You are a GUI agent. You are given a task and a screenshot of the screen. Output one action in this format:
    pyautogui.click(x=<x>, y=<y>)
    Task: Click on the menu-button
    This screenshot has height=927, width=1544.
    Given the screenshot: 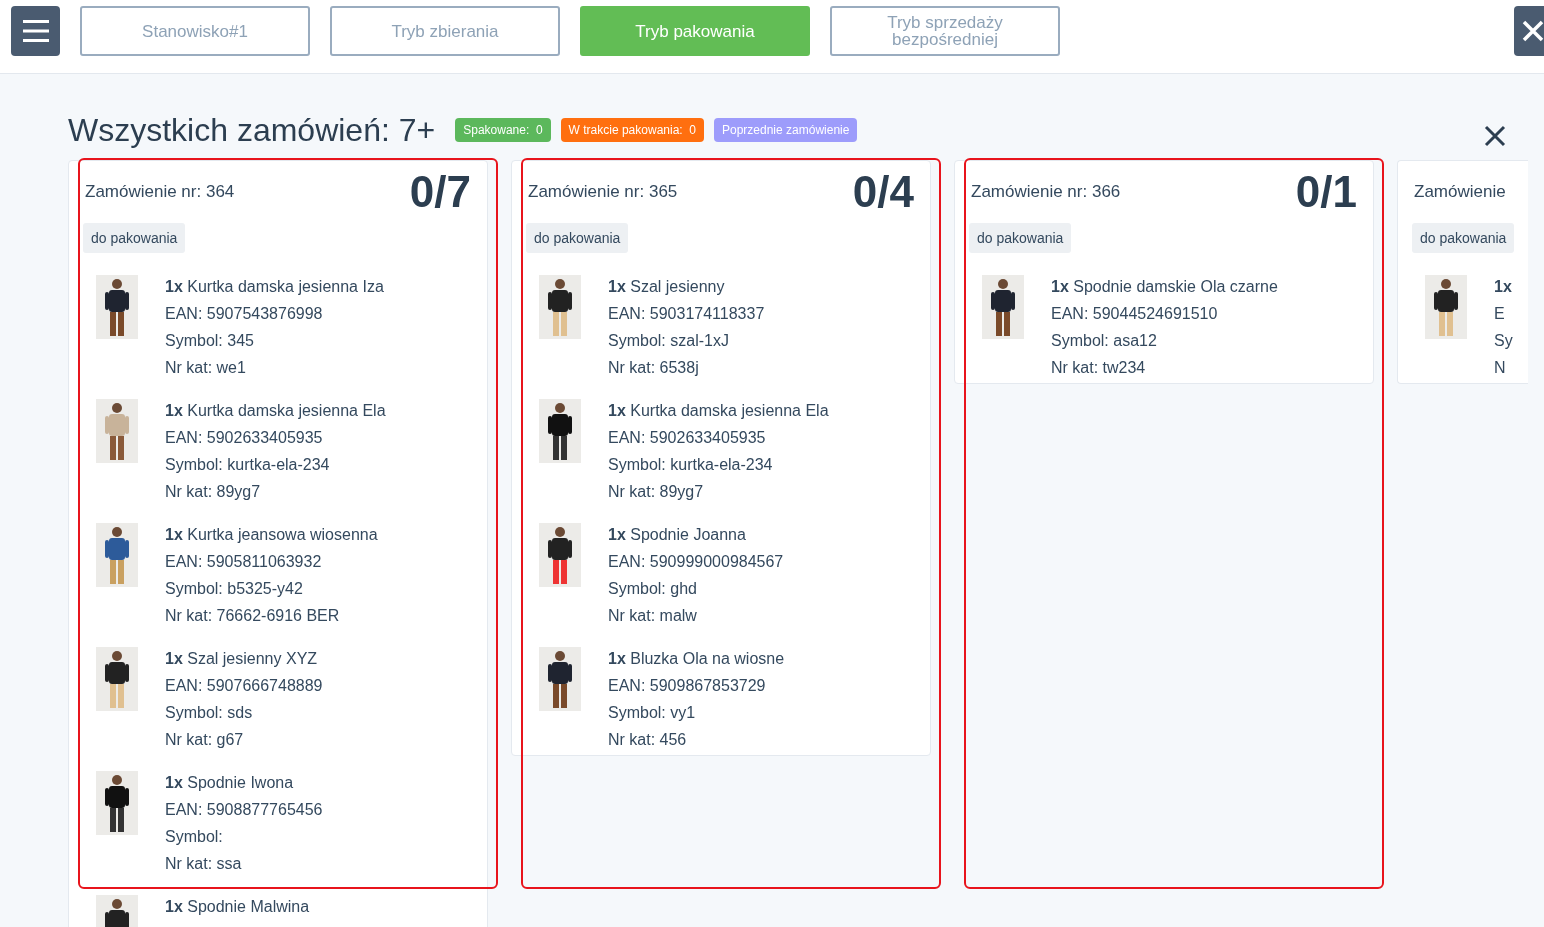 What is the action you would take?
    pyautogui.click(x=35, y=31)
    